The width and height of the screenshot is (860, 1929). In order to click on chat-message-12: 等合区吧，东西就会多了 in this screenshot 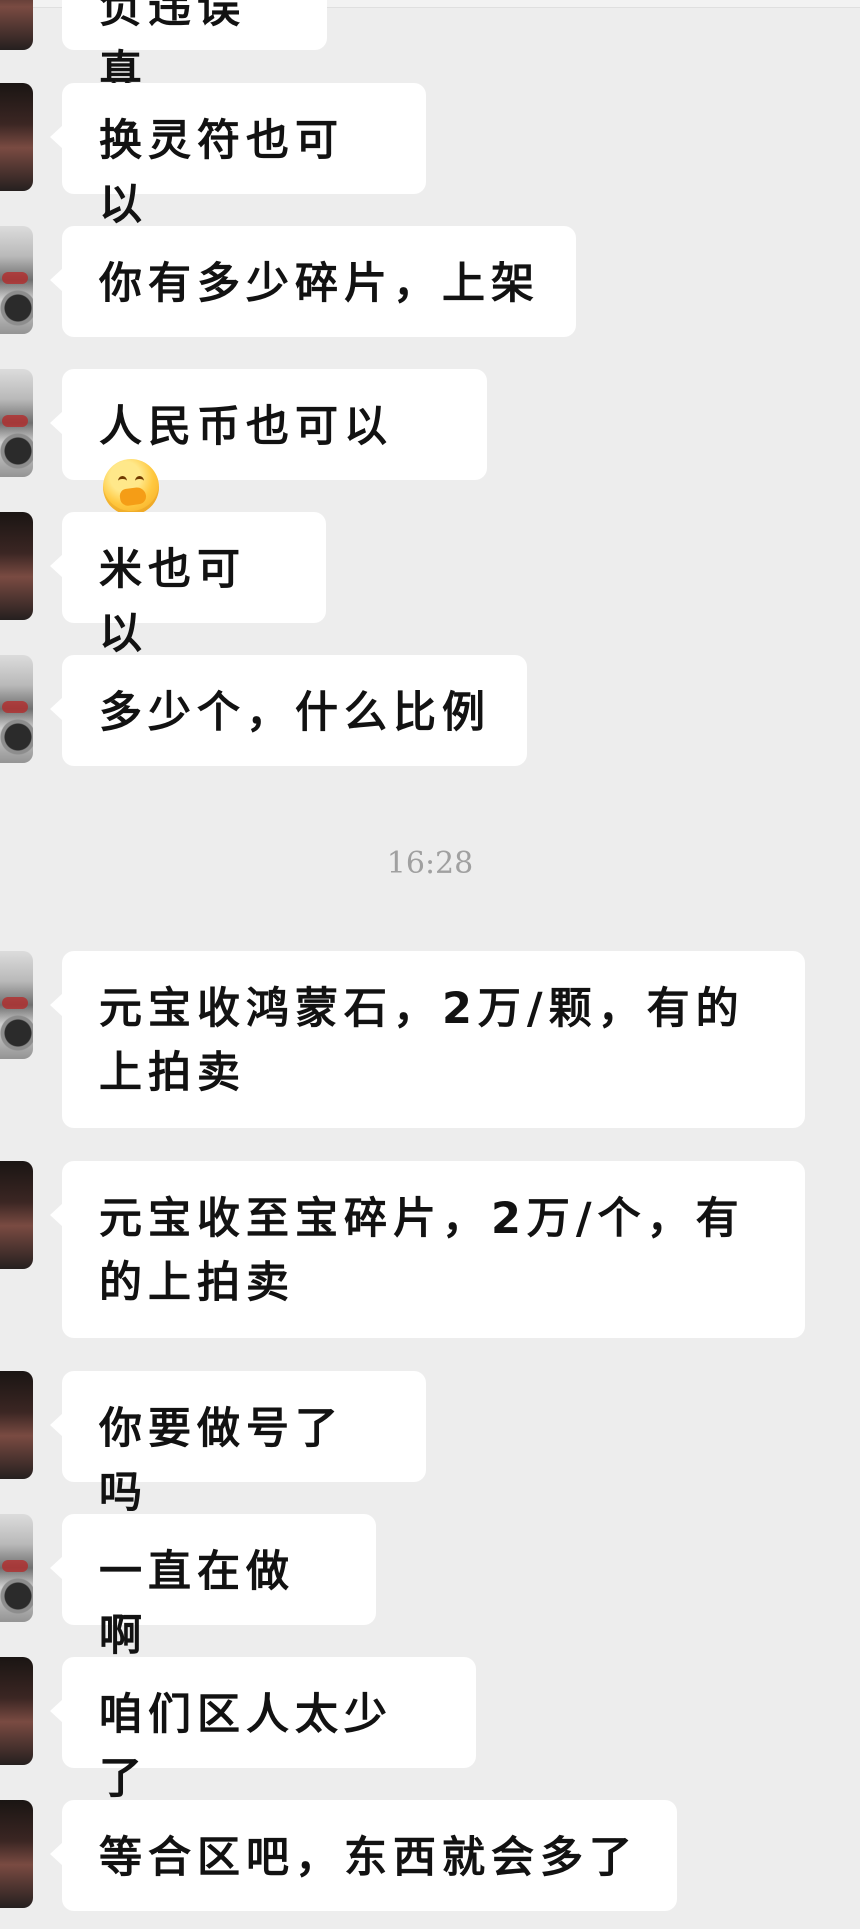, I will do `click(363, 1855)`.